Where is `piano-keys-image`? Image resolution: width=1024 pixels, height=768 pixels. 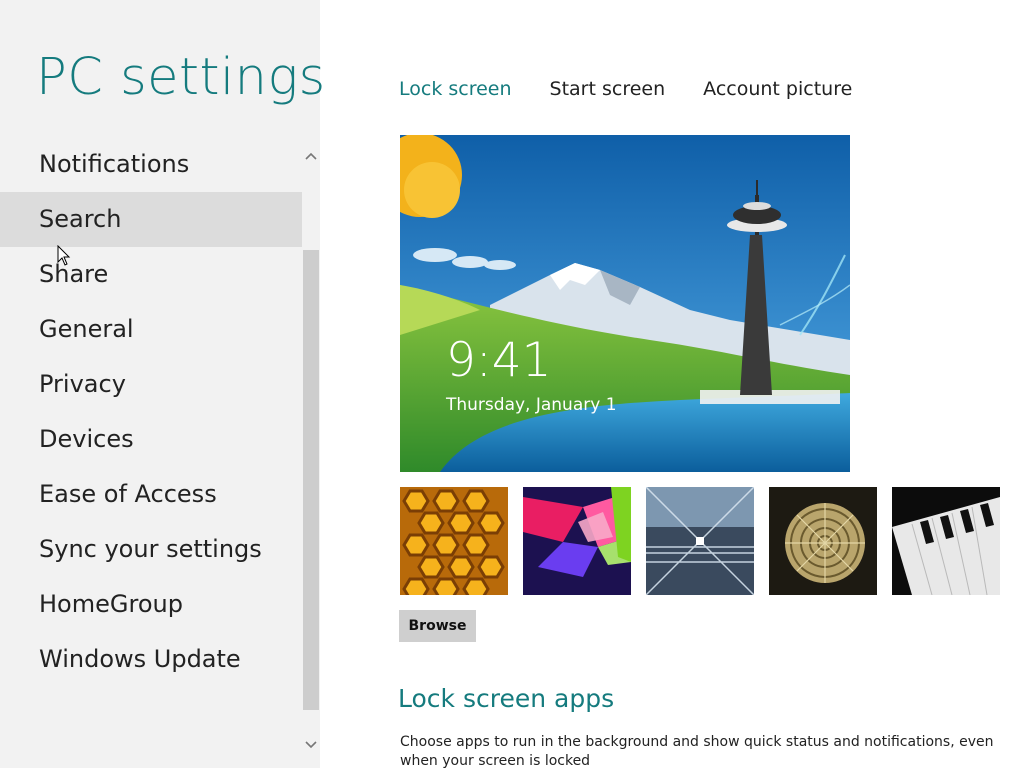
piano-keys-image is located at coordinates (946, 541).